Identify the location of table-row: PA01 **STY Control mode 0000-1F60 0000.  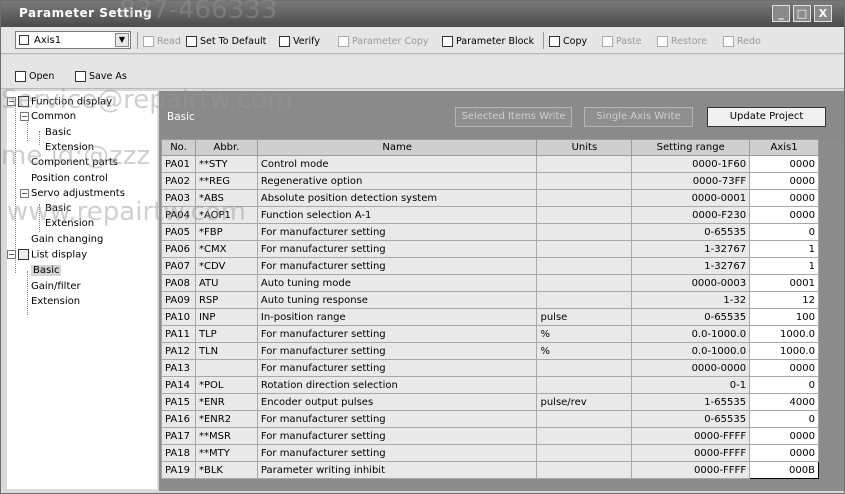
(490, 164).